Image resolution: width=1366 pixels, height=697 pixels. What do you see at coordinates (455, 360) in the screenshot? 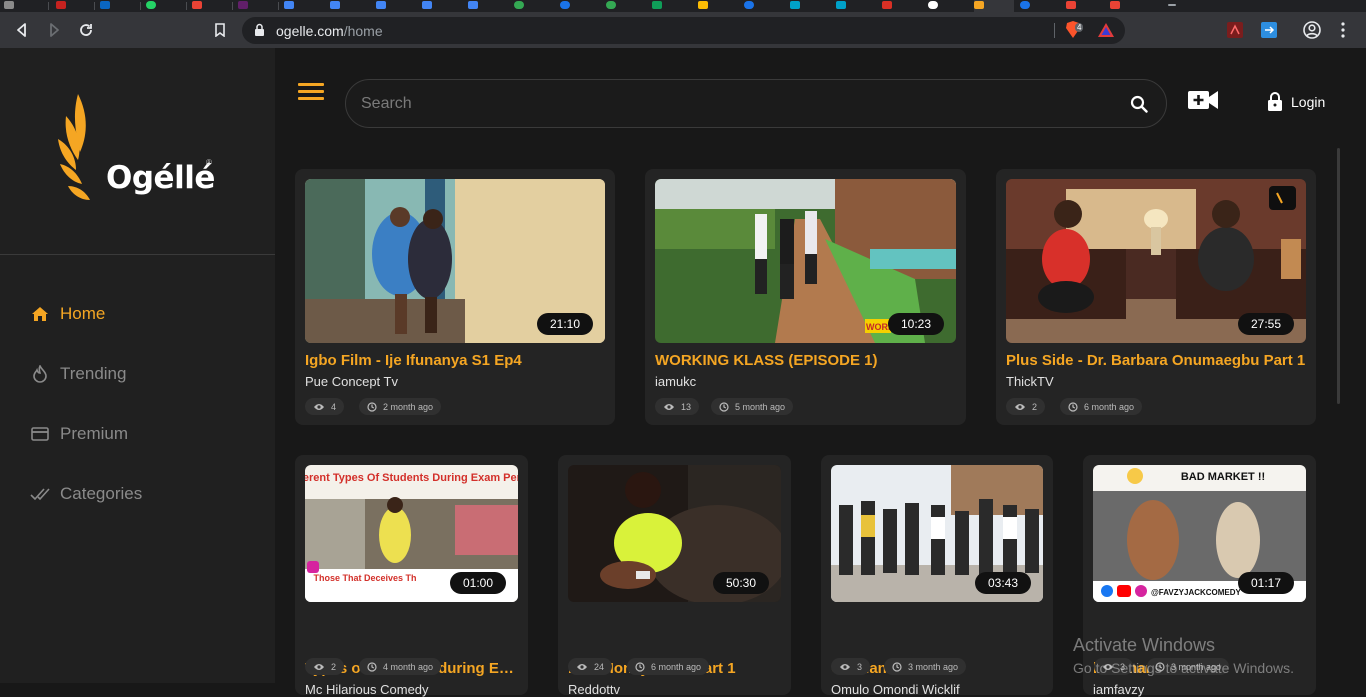
I see `video-title: Igbo Film - Ije Ifunanya S1 Ep4` at bounding box center [455, 360].